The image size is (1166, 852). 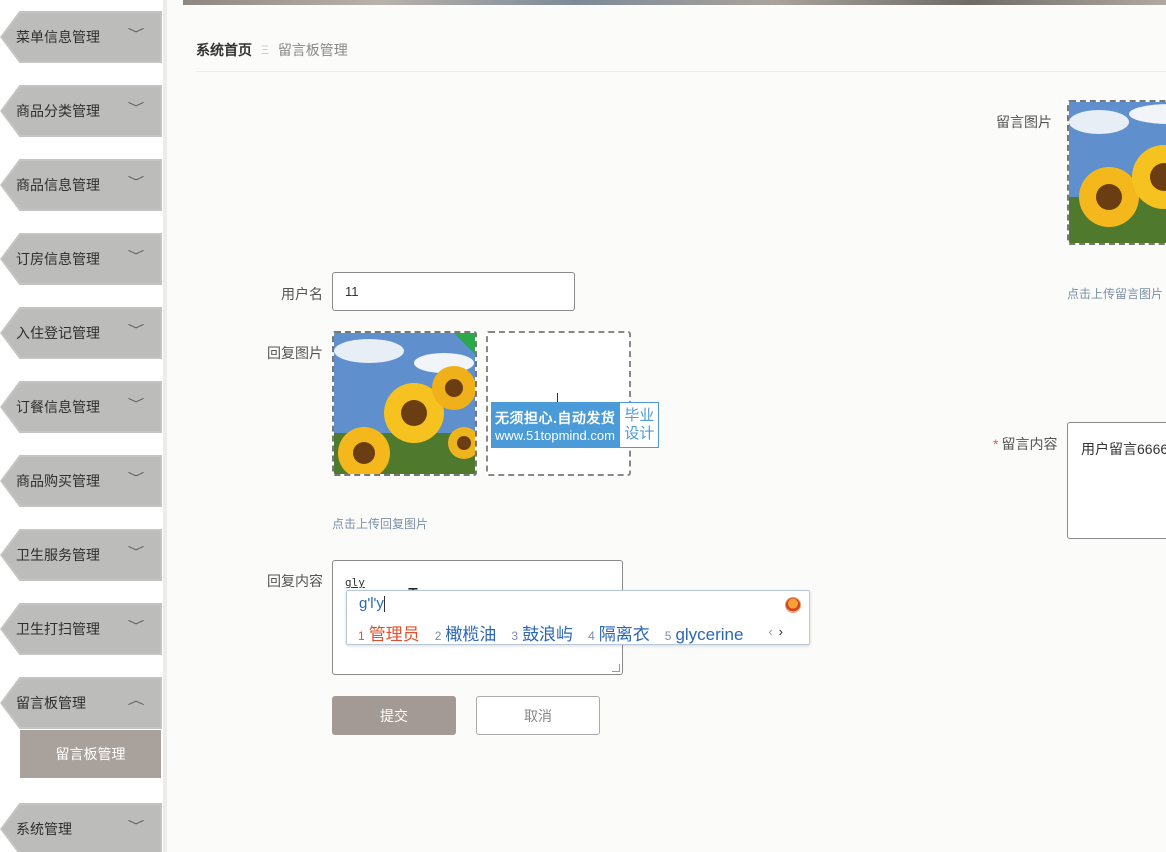 I want to click on sidebar-item-label: 商品分类管理, so click(x=58, y=111).